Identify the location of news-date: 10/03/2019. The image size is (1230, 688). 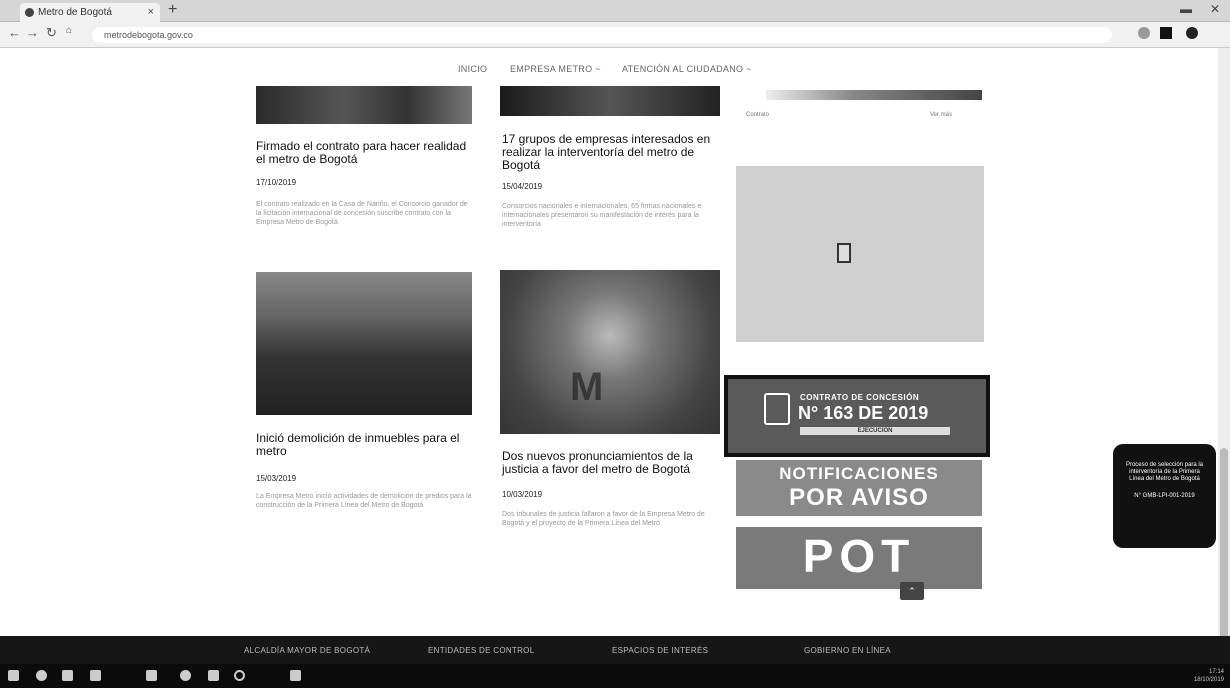
(522, 494).